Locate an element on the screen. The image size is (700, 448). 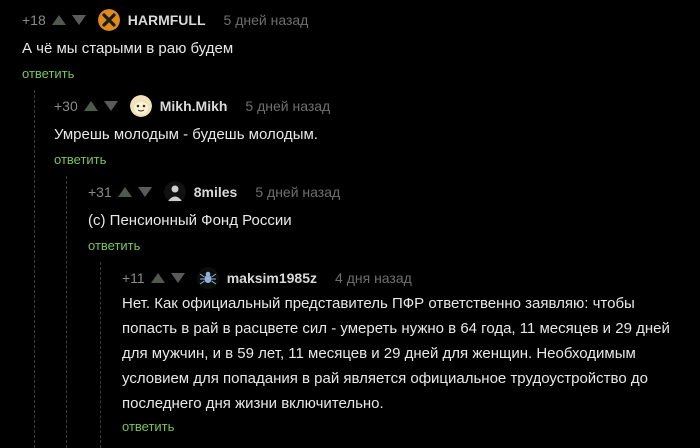
username: 8miles is located at coordinates (216, 192).